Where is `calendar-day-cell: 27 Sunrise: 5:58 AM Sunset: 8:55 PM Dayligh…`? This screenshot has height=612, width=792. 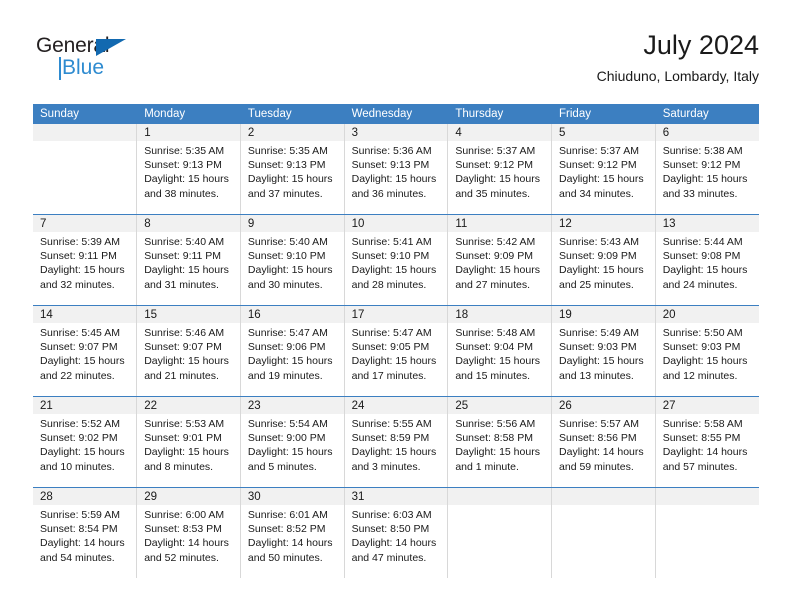
calendar-day-cell: 27 Sunrise: 5:58 AM Sunset: 8:55 PM Dayligh… is located at coordinates (707, 442).